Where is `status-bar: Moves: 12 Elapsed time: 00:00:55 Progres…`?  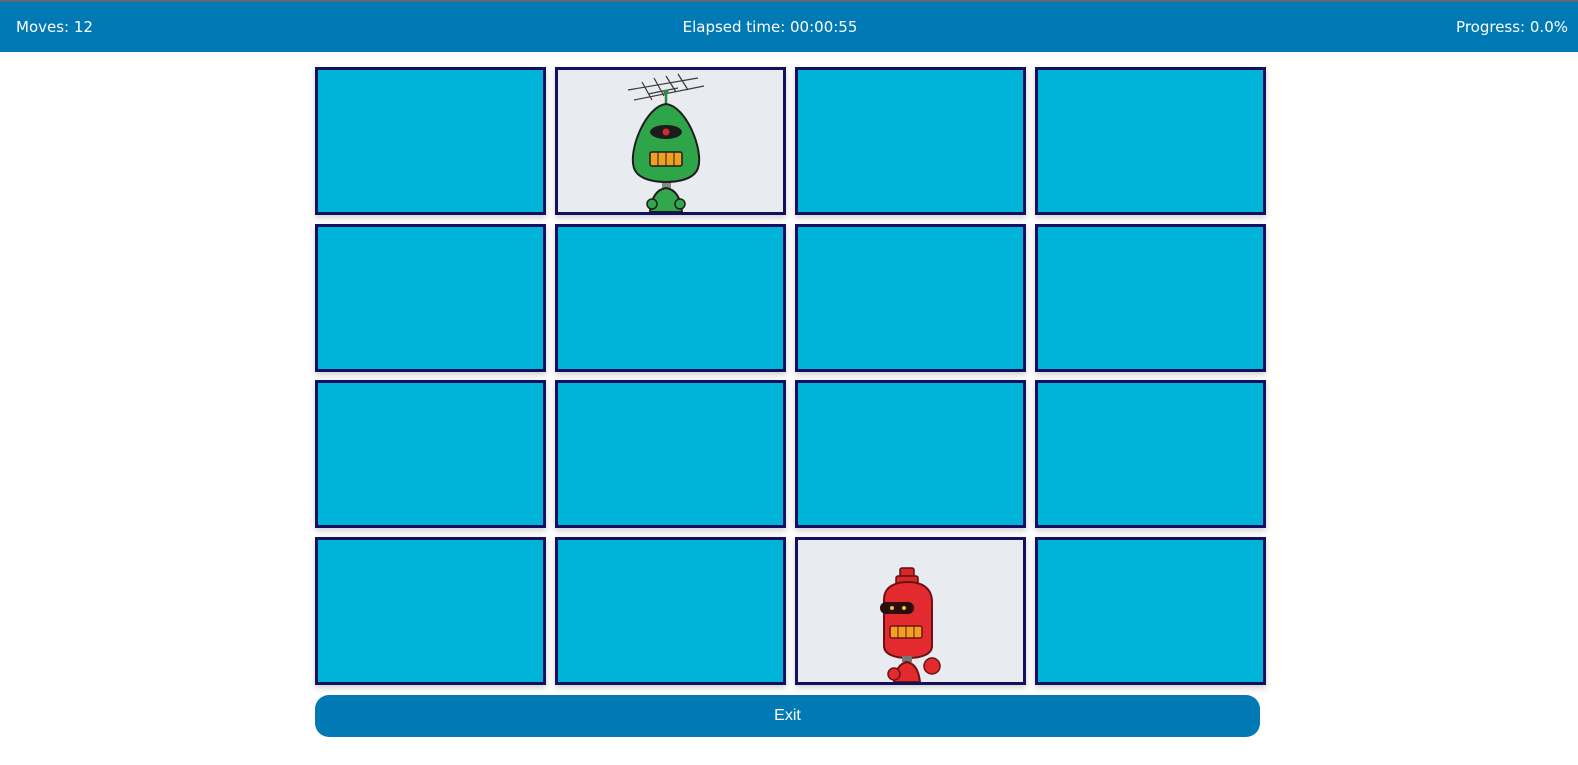 status-bar: Moves: 12 Elapsed time: 00:00:55 Progres… is located at coordinates (789, 26).